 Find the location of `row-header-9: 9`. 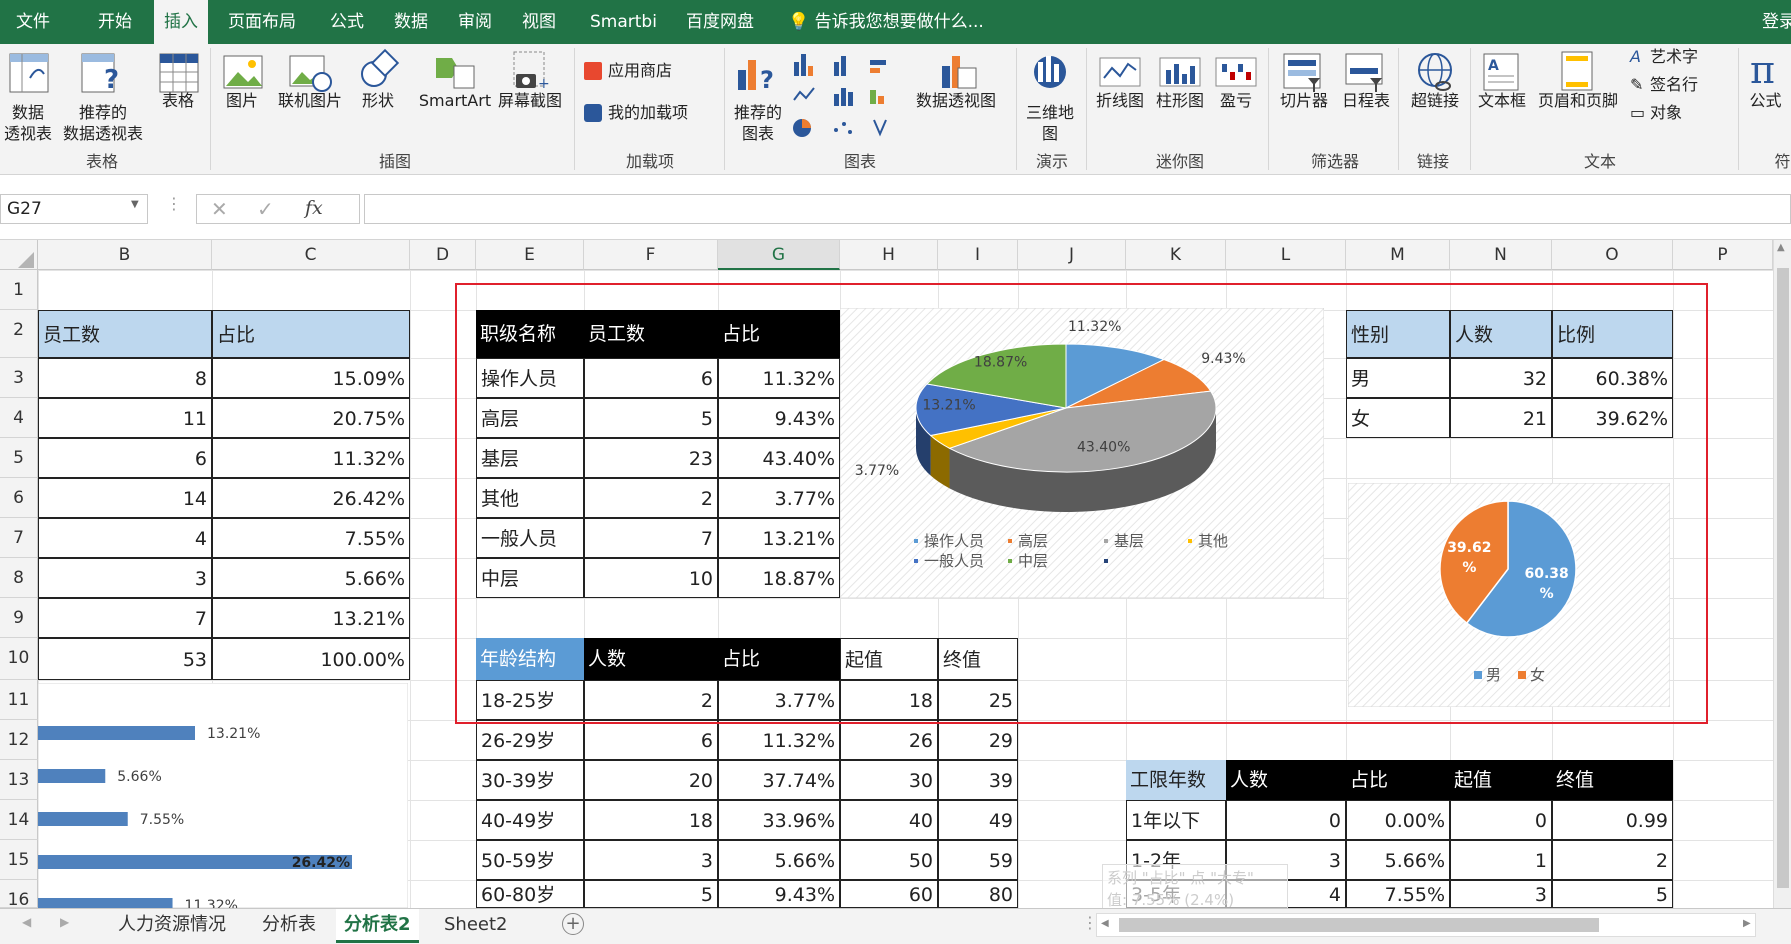

row-header-9: 9 is located at coordinates (19, 618).